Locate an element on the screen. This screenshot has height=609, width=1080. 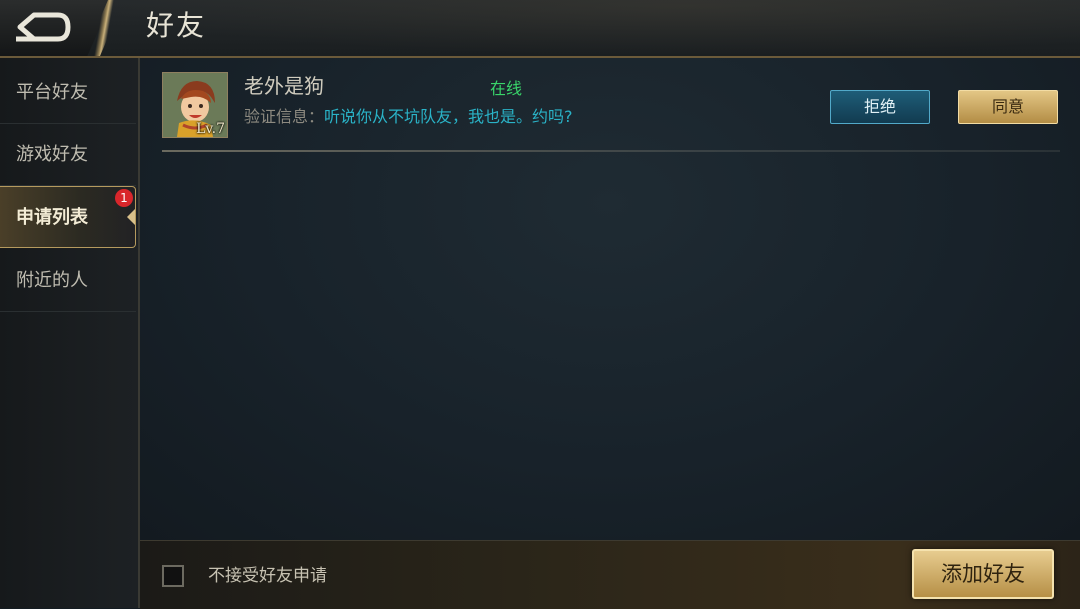
sidebar-item-nearby-people: 附近的人 is located at coordinates (68, 281).